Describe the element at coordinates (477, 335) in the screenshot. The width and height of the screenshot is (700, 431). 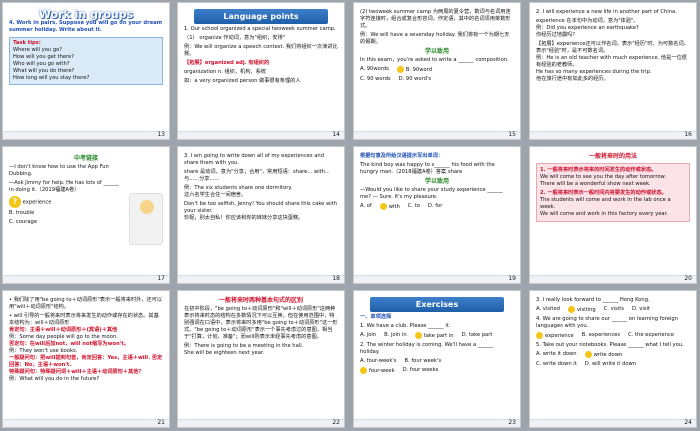
I see `option: D. take part` at that location.